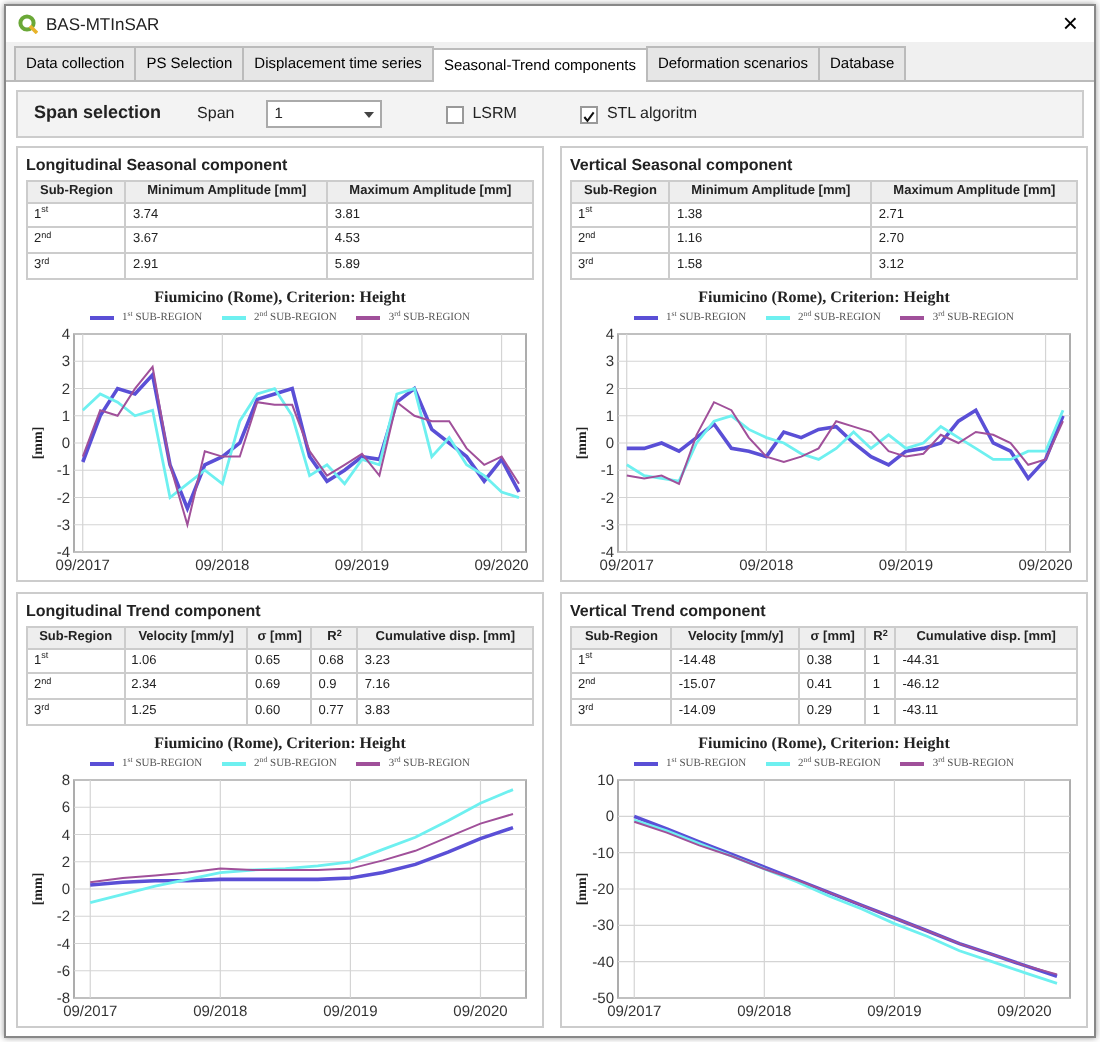  What do you see at coordinates (652, 114) in the screenshot?
I see `checkbox-label: STL algoritm` at bounding box center [652, 114].